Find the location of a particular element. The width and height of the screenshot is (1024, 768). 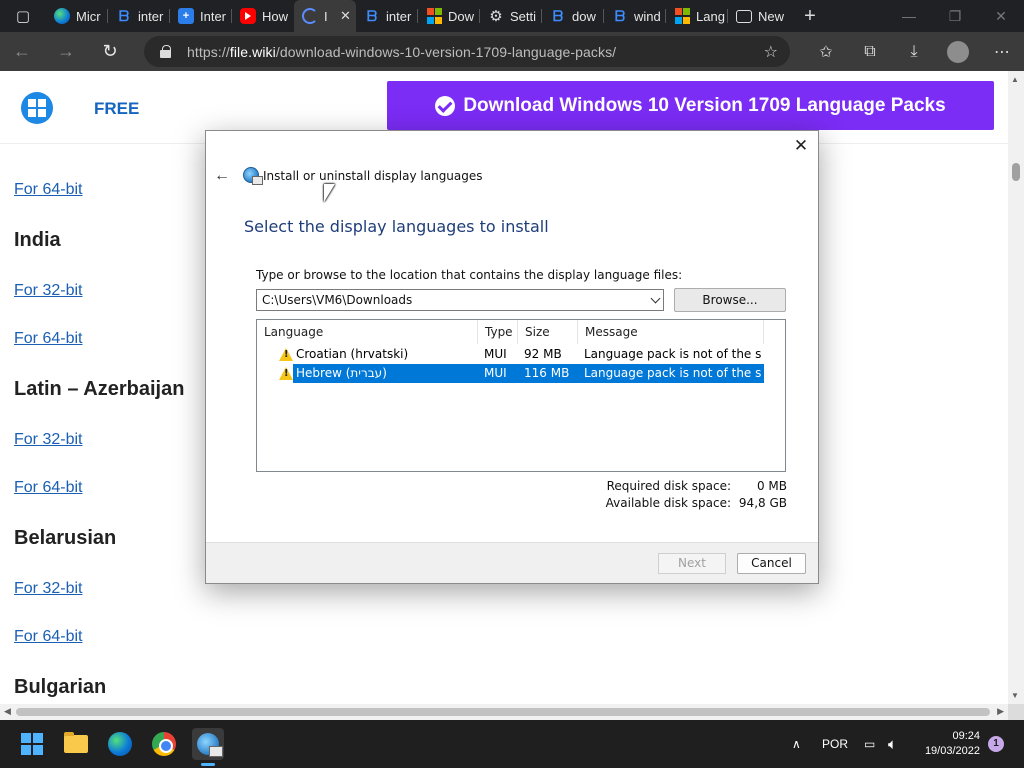

show-hidden-icons: ∧ is located at coordinates (796, 744).